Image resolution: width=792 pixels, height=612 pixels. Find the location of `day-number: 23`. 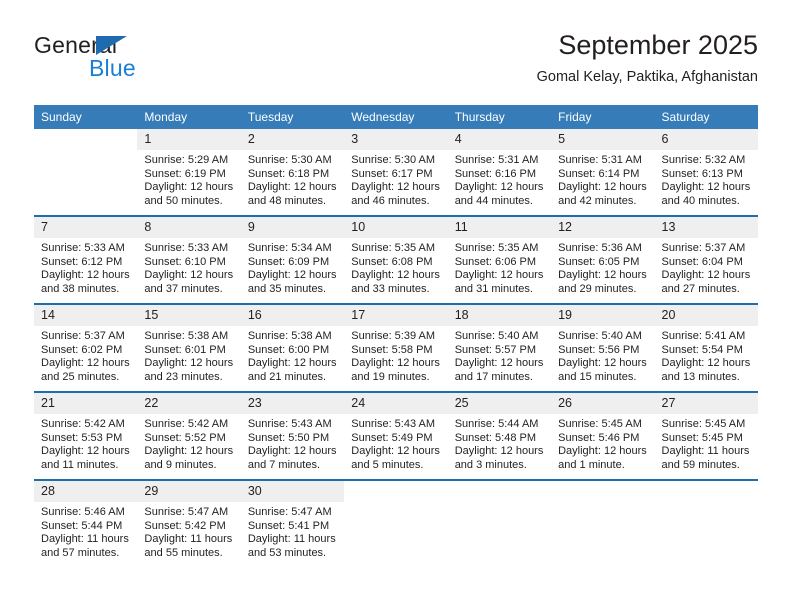

day-number: 23 is located at coordinates (292, 403).